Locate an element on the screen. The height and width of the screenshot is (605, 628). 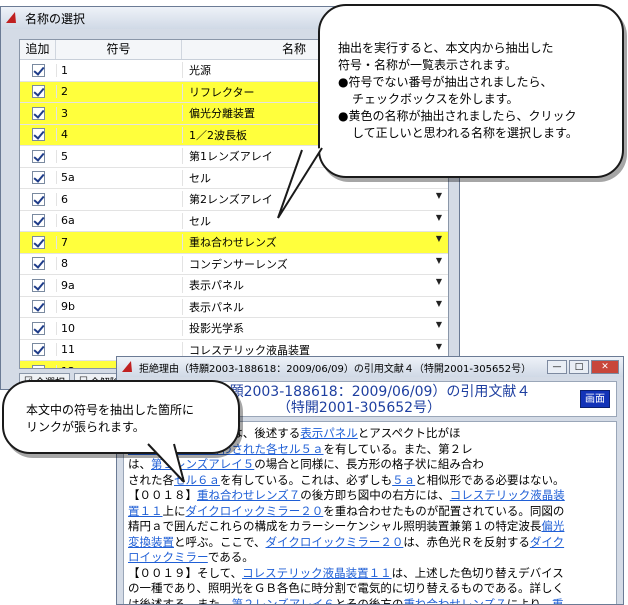
document-text: は、後述する is located at coordinates (266, 433).